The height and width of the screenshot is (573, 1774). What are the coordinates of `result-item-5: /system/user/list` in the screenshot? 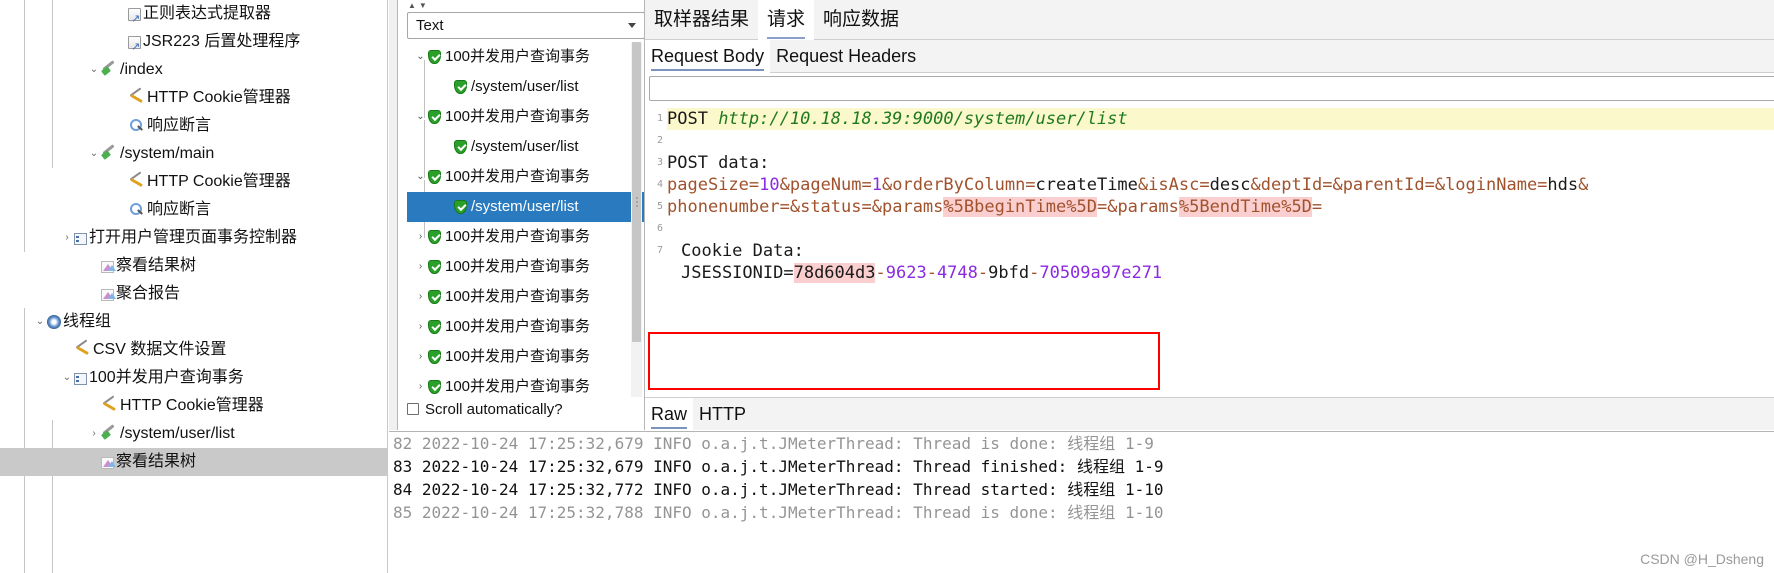 It's located at (526, 207).